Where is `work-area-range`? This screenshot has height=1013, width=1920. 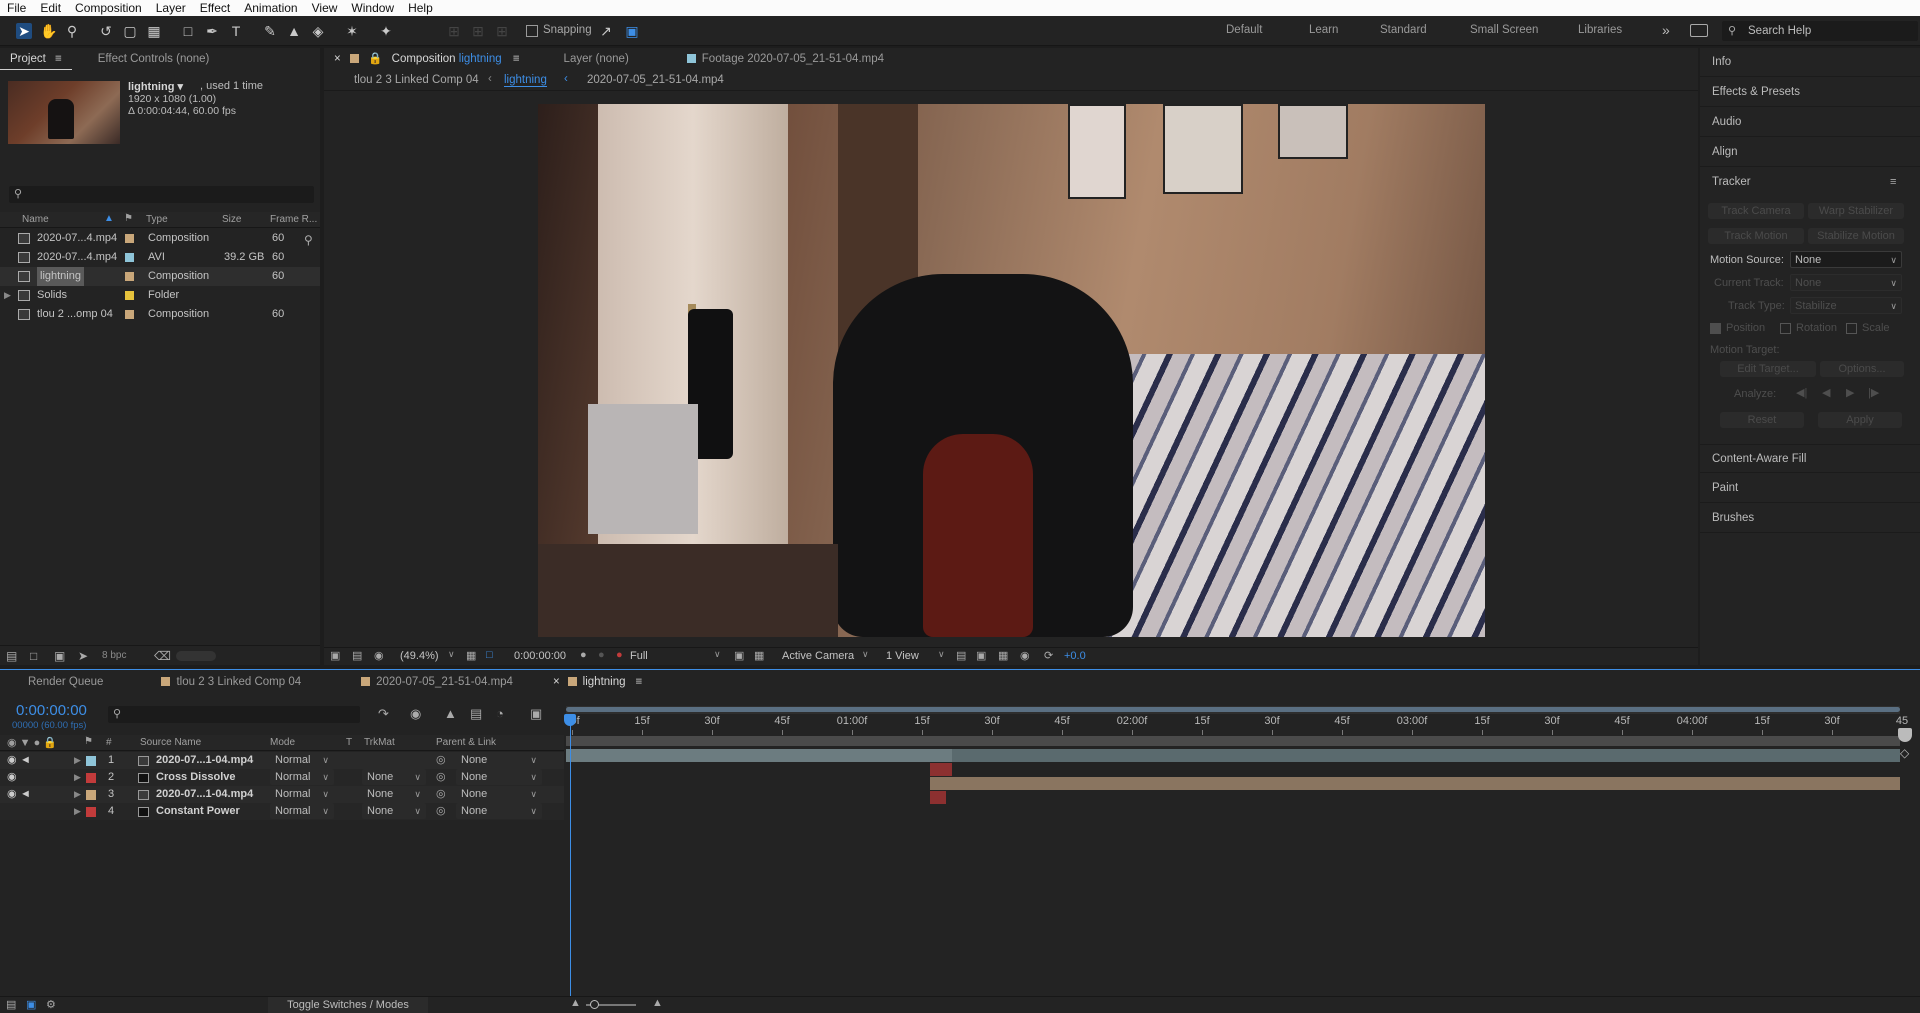 work-area-range is located at coordinates (1233, 709).